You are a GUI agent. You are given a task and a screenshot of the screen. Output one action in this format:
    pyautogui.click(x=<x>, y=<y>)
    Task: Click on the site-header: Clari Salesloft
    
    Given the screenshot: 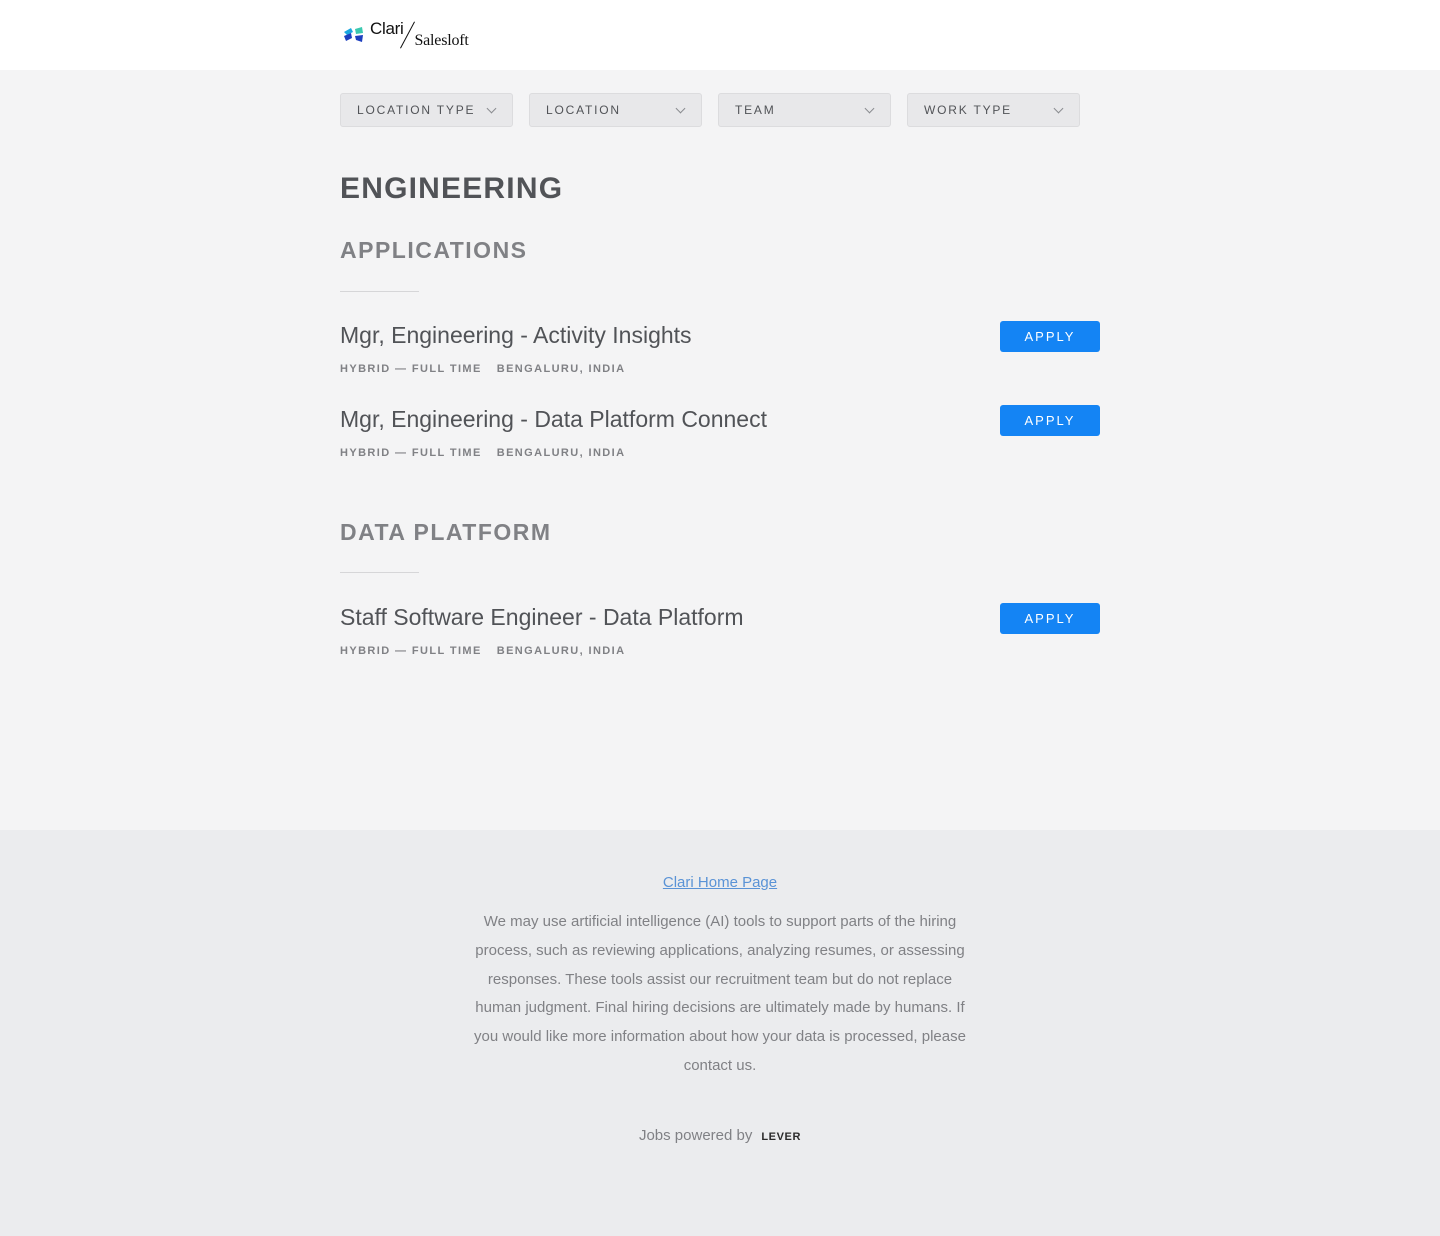 What is the action you would take?
    pyautogui.click(x=720, y=35)
    